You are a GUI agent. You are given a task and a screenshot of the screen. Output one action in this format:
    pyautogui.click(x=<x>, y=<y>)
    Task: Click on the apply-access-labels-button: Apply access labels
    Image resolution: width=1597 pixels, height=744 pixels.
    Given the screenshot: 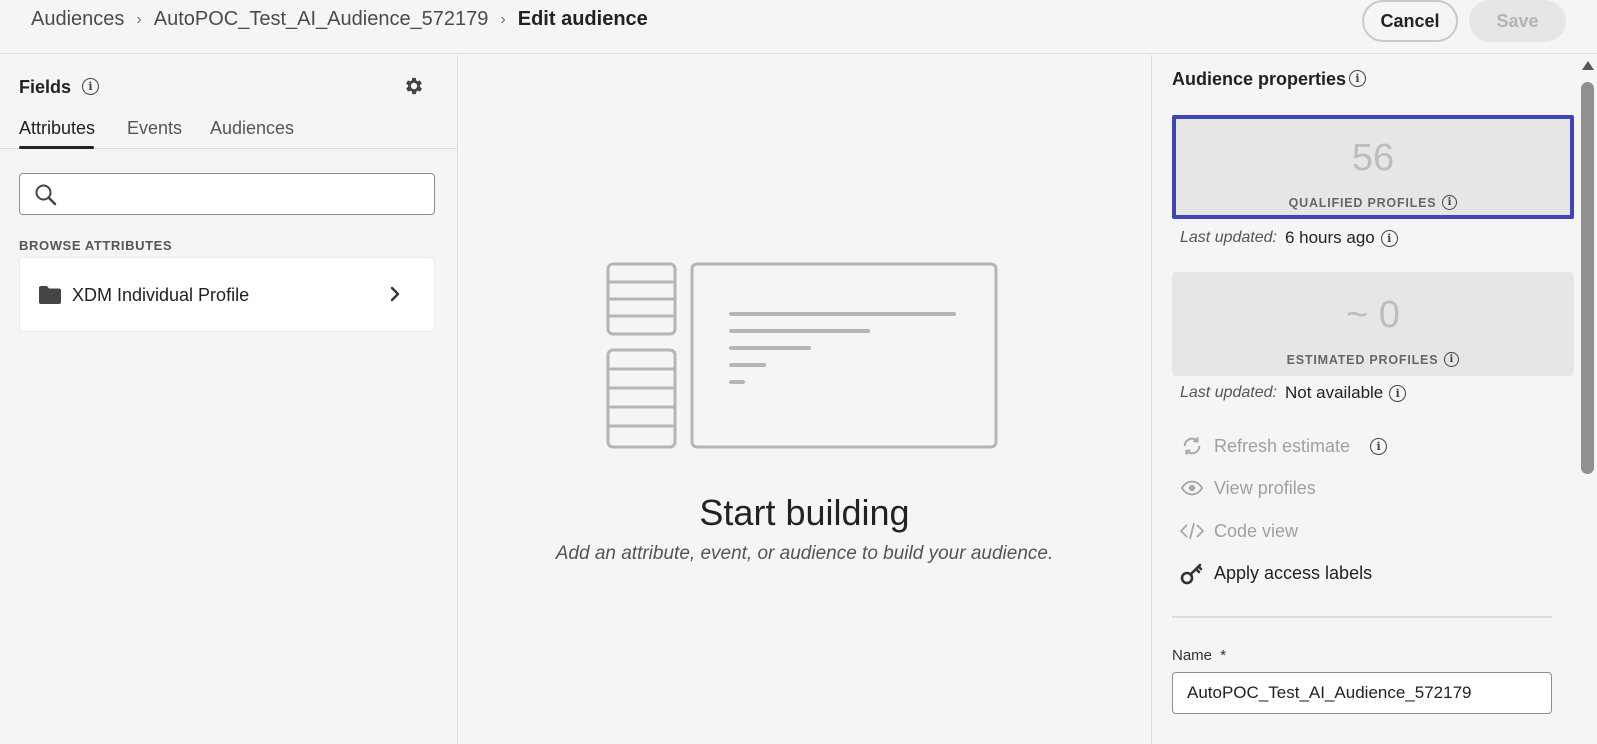 What is the action you would take?
    pyautogui.click(x=1276, y=573)
    